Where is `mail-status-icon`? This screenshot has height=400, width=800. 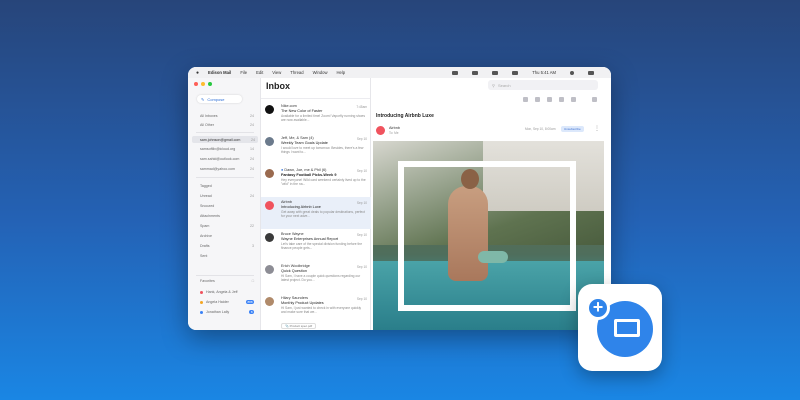
mail-status-icon is located at coordinates (455, 72).